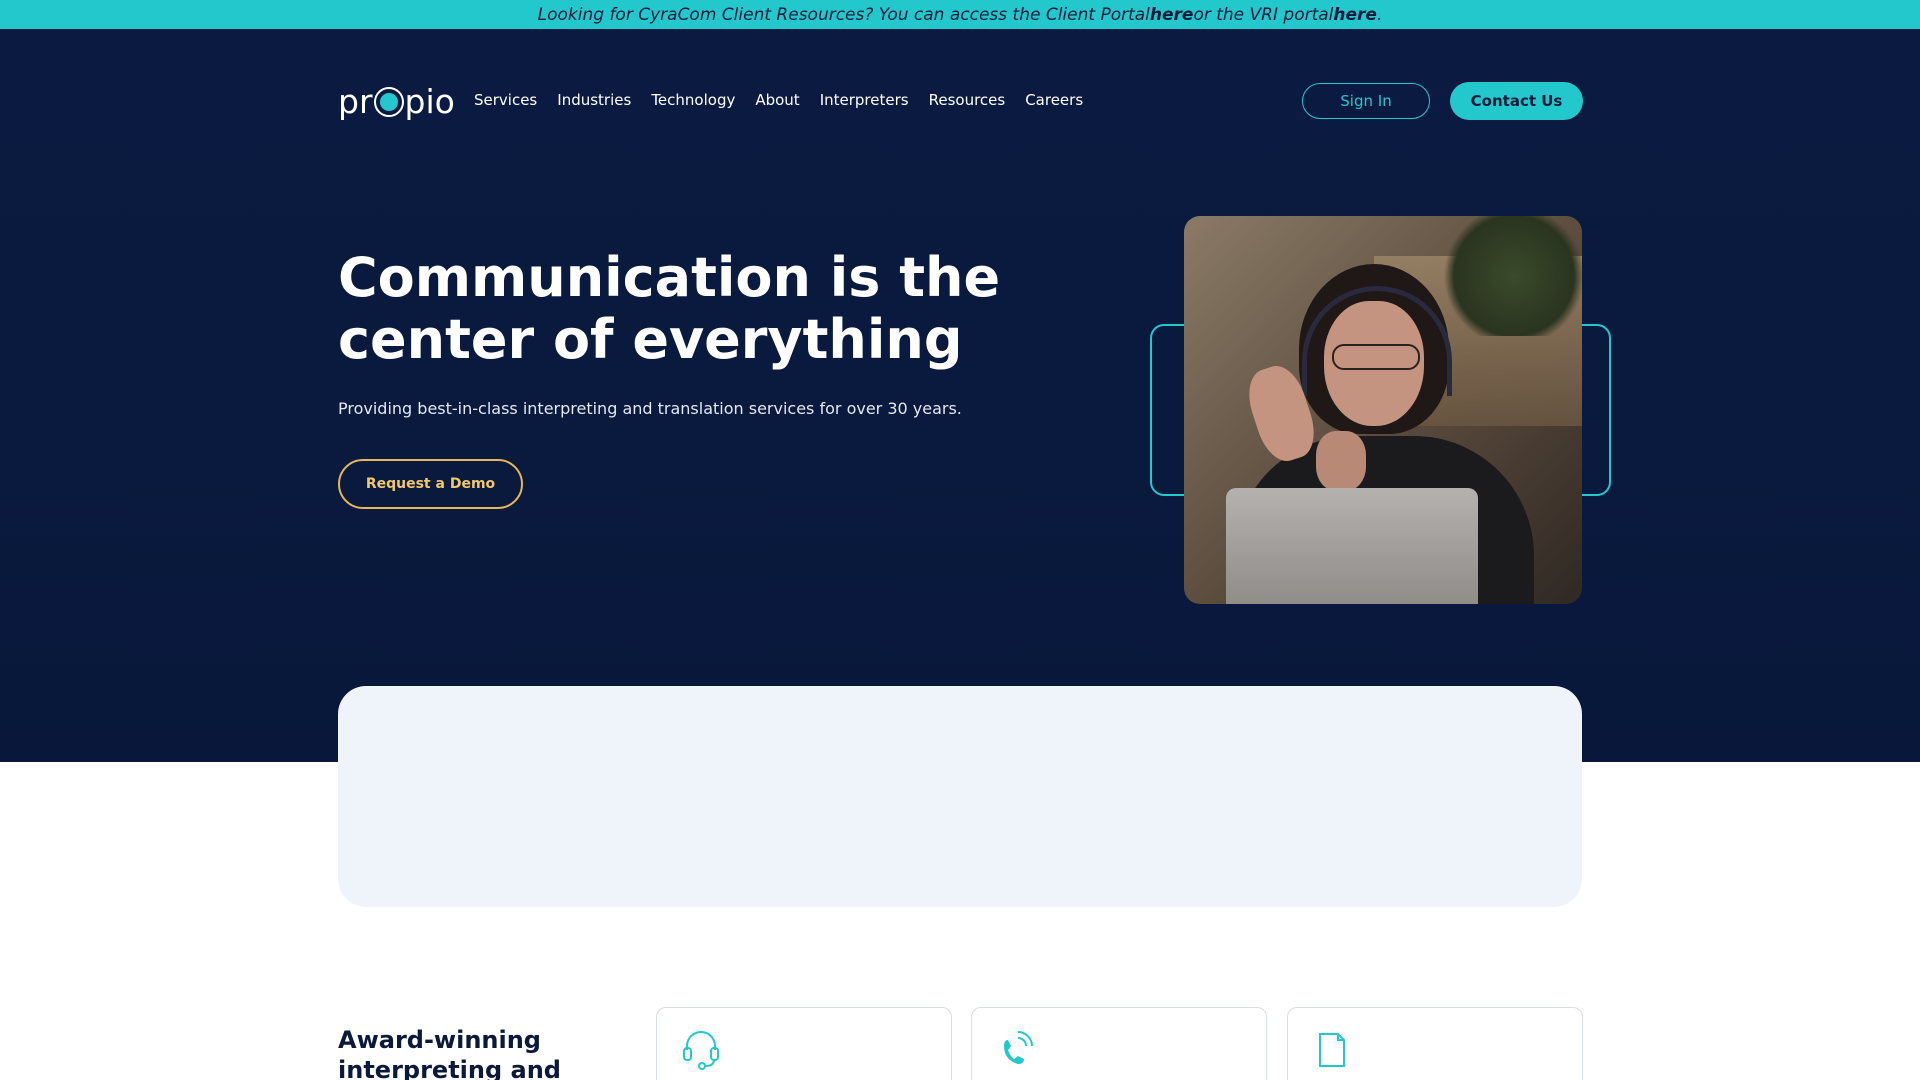 This screenshot has height=1080, width=1920. Describe the element at coordinates (1508, 276) in the screenshot. I see `photo-plant` at that location.